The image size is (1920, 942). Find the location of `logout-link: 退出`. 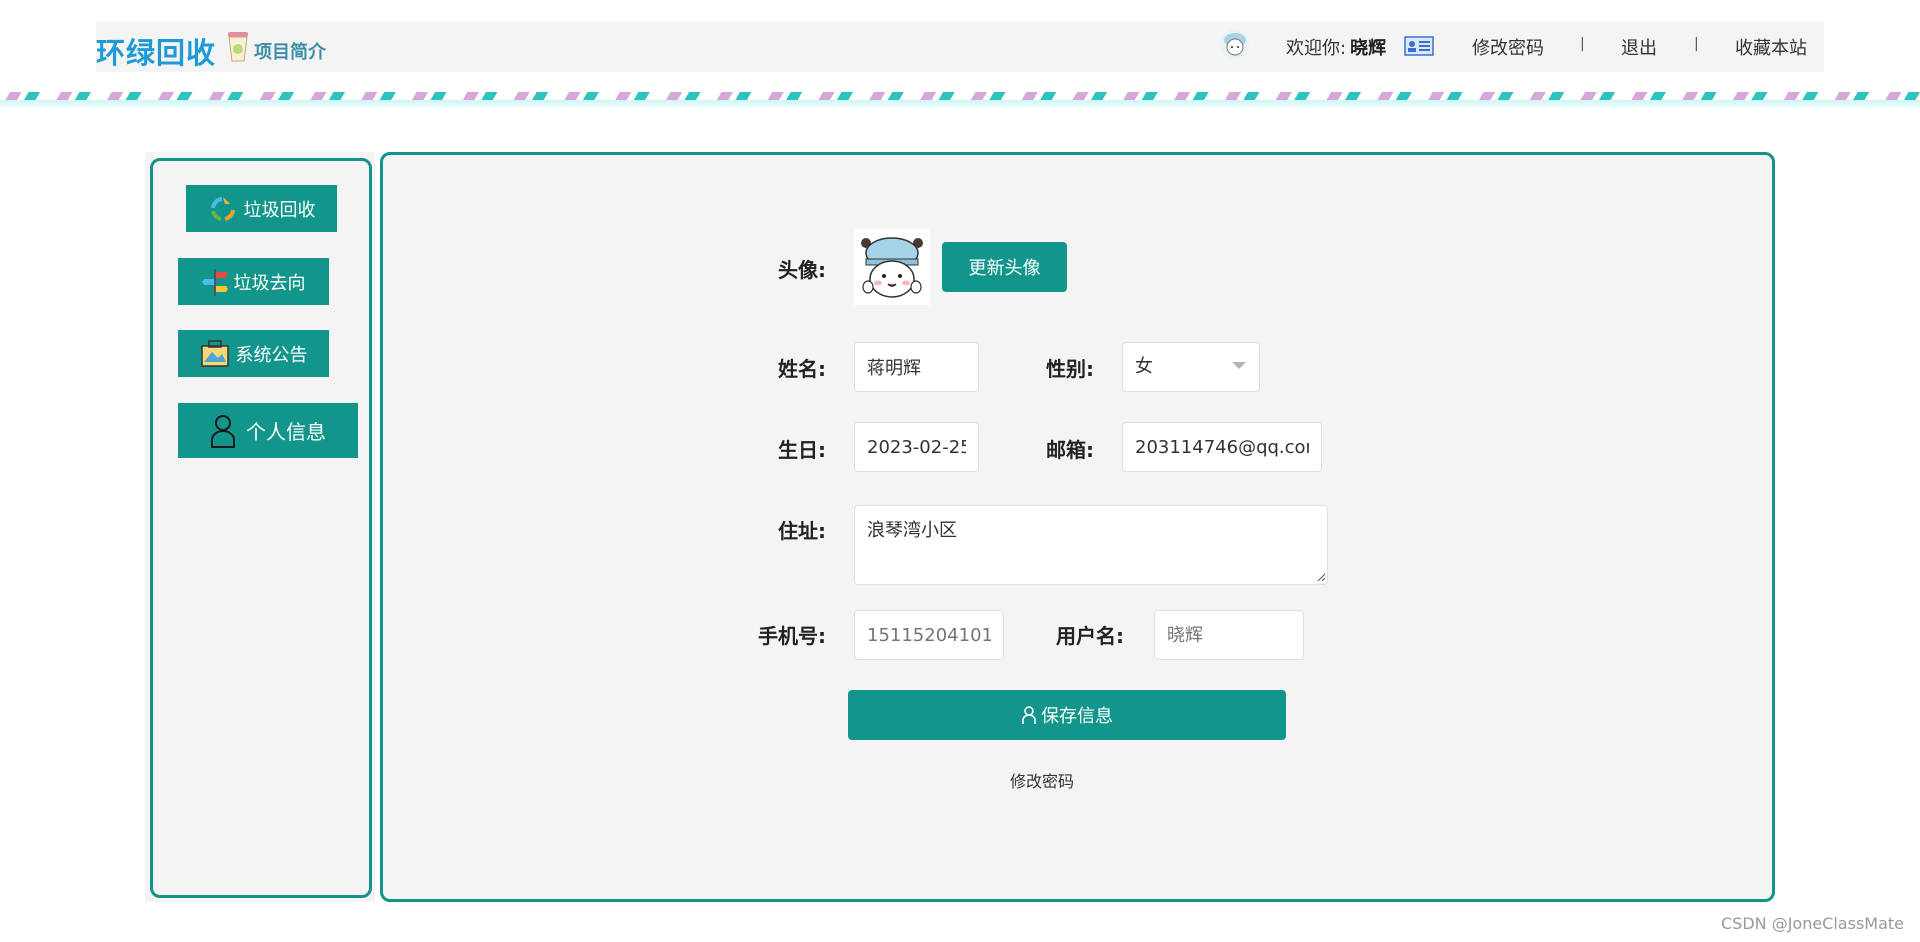

logout-link: 退出 is located at coordinates (1639, 47).